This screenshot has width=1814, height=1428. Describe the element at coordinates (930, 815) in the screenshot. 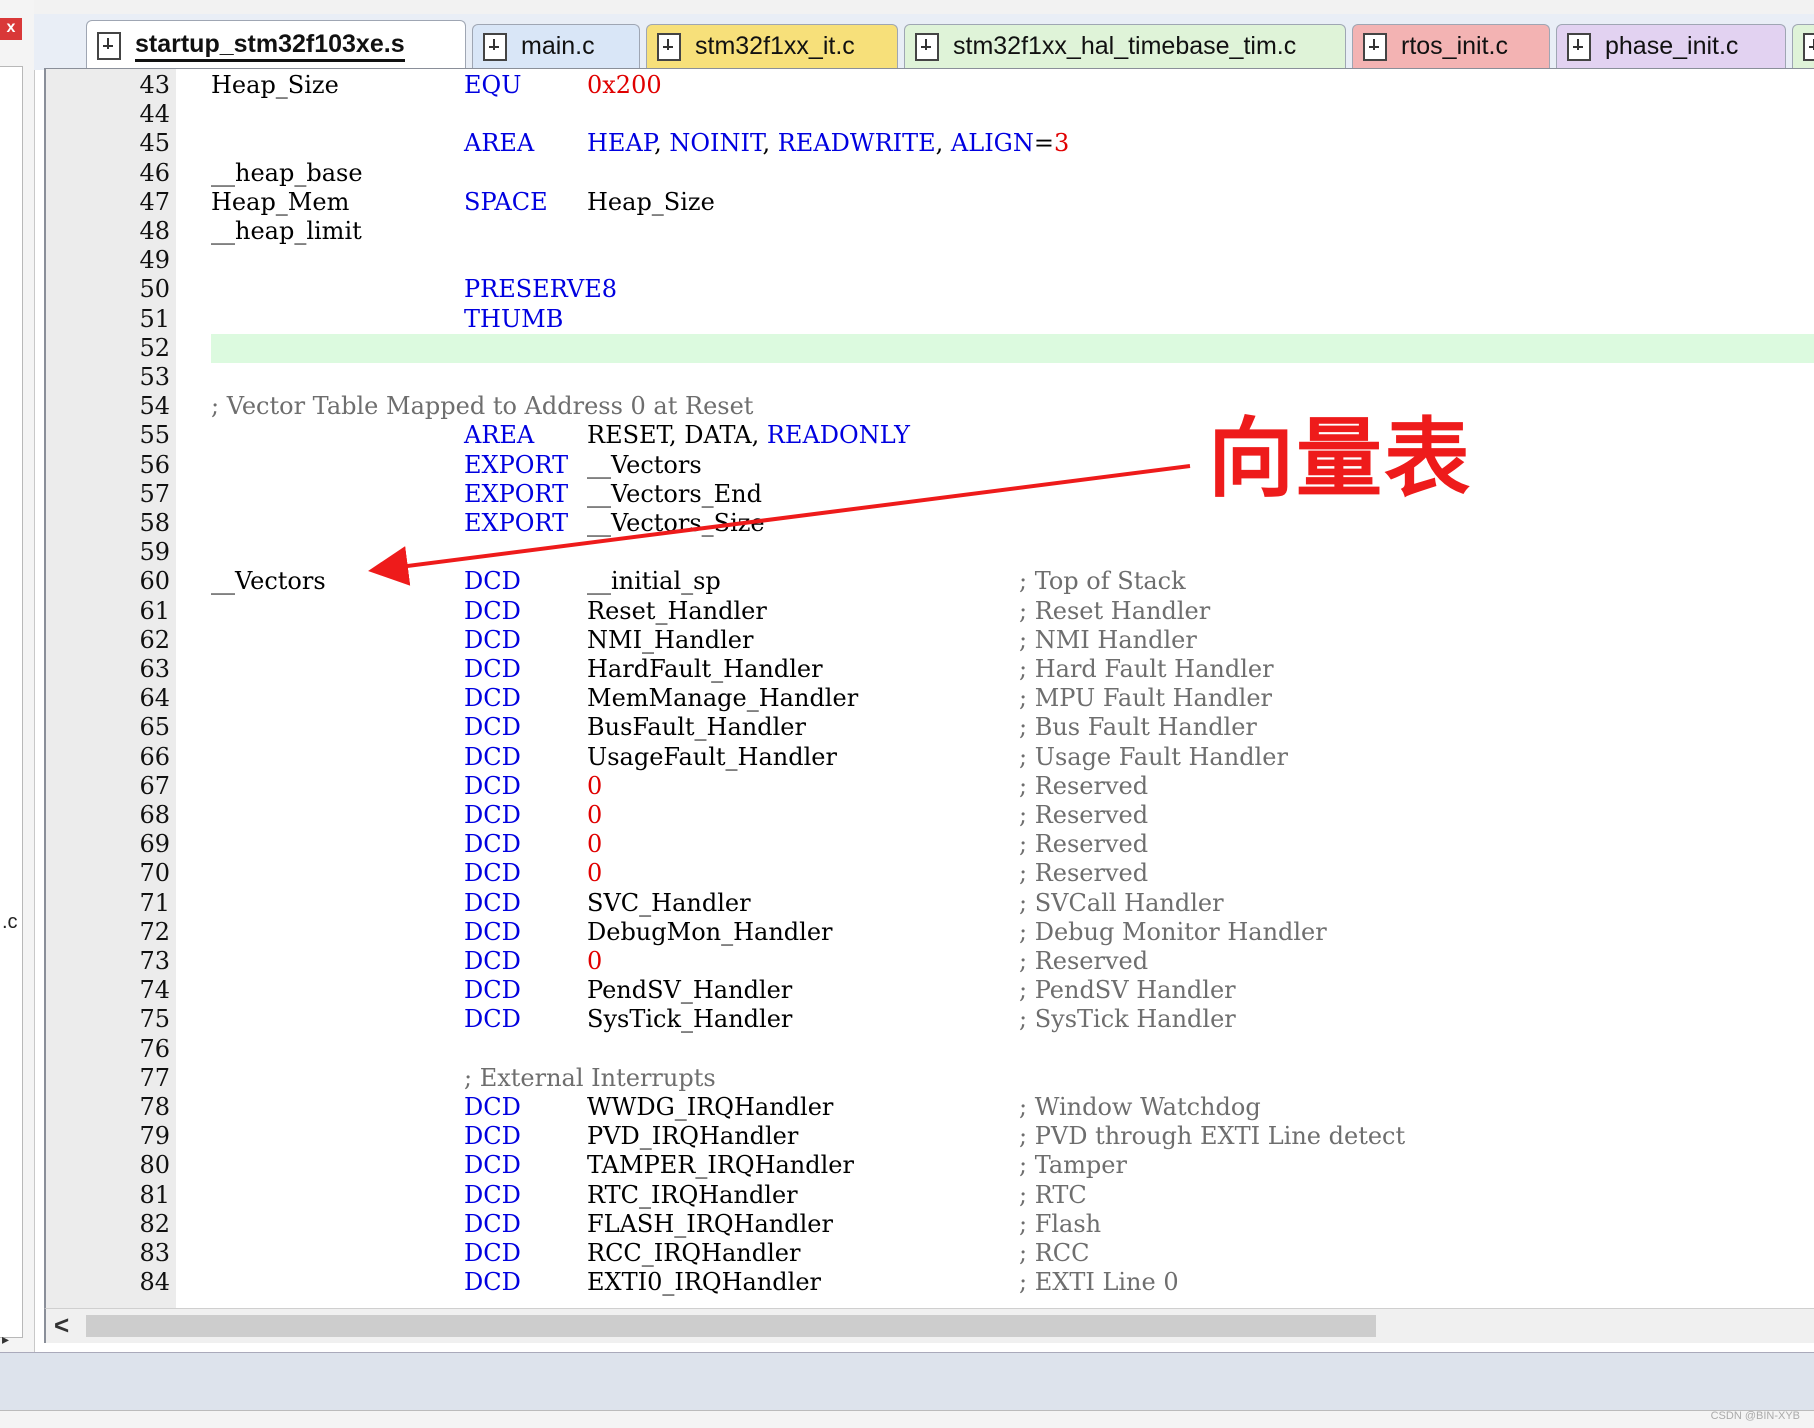

I see `code-line: 68 DCD 0 ; Reserved` at that location.